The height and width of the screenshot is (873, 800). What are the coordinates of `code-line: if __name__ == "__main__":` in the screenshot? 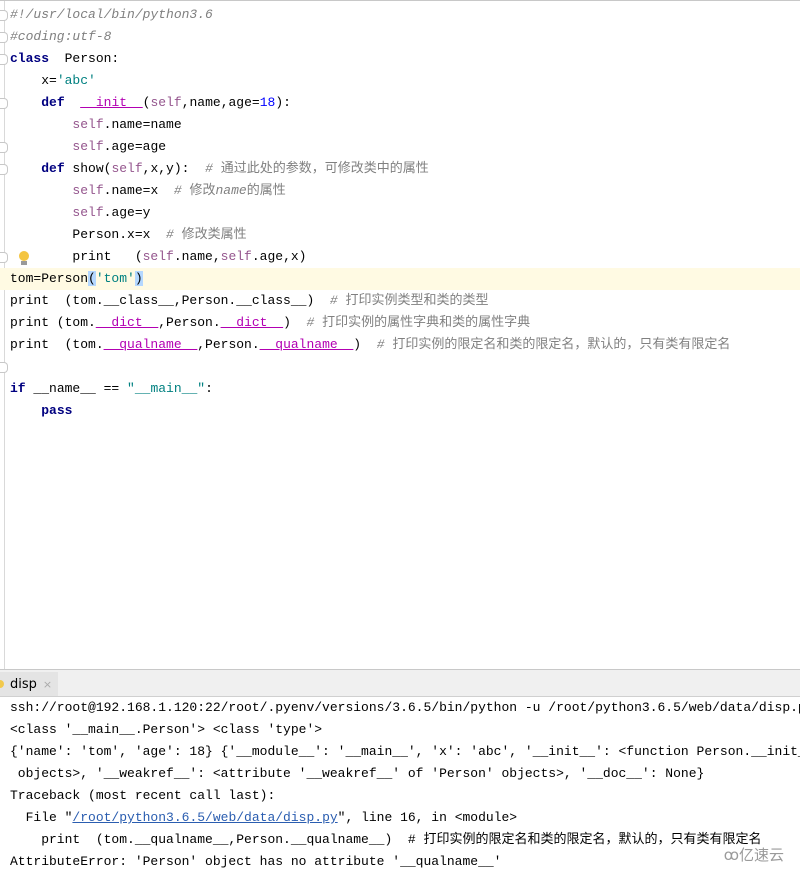 It's located at (111, 389).